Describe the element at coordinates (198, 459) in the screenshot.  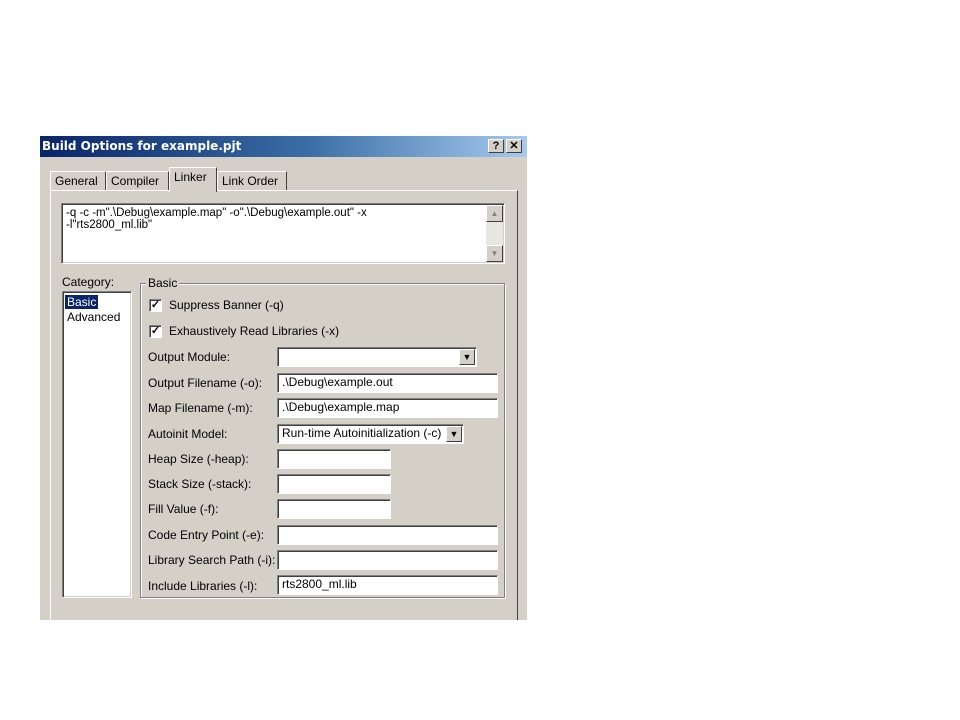
I see `heap-size-label: Heap Size (-heap):` at that location.